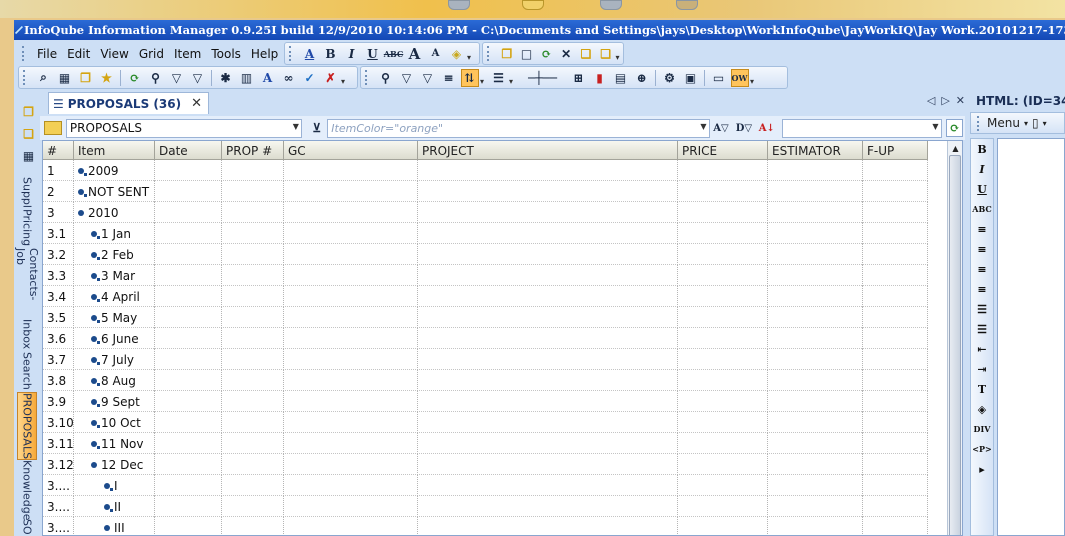 The image size is (1065, 536). Describe the element at coordinates (58, 359) in the screenshot. I see `cell-num: 3.7` at that location.